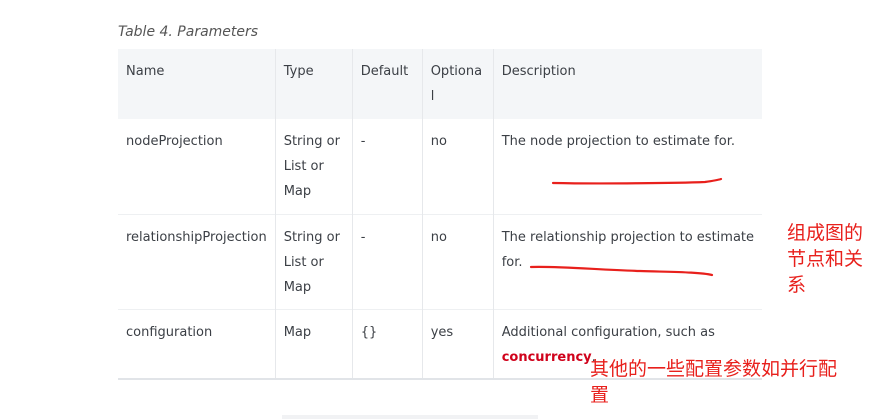  I want to click on table-caption: Table 4. Parameters, so click(188, 32).